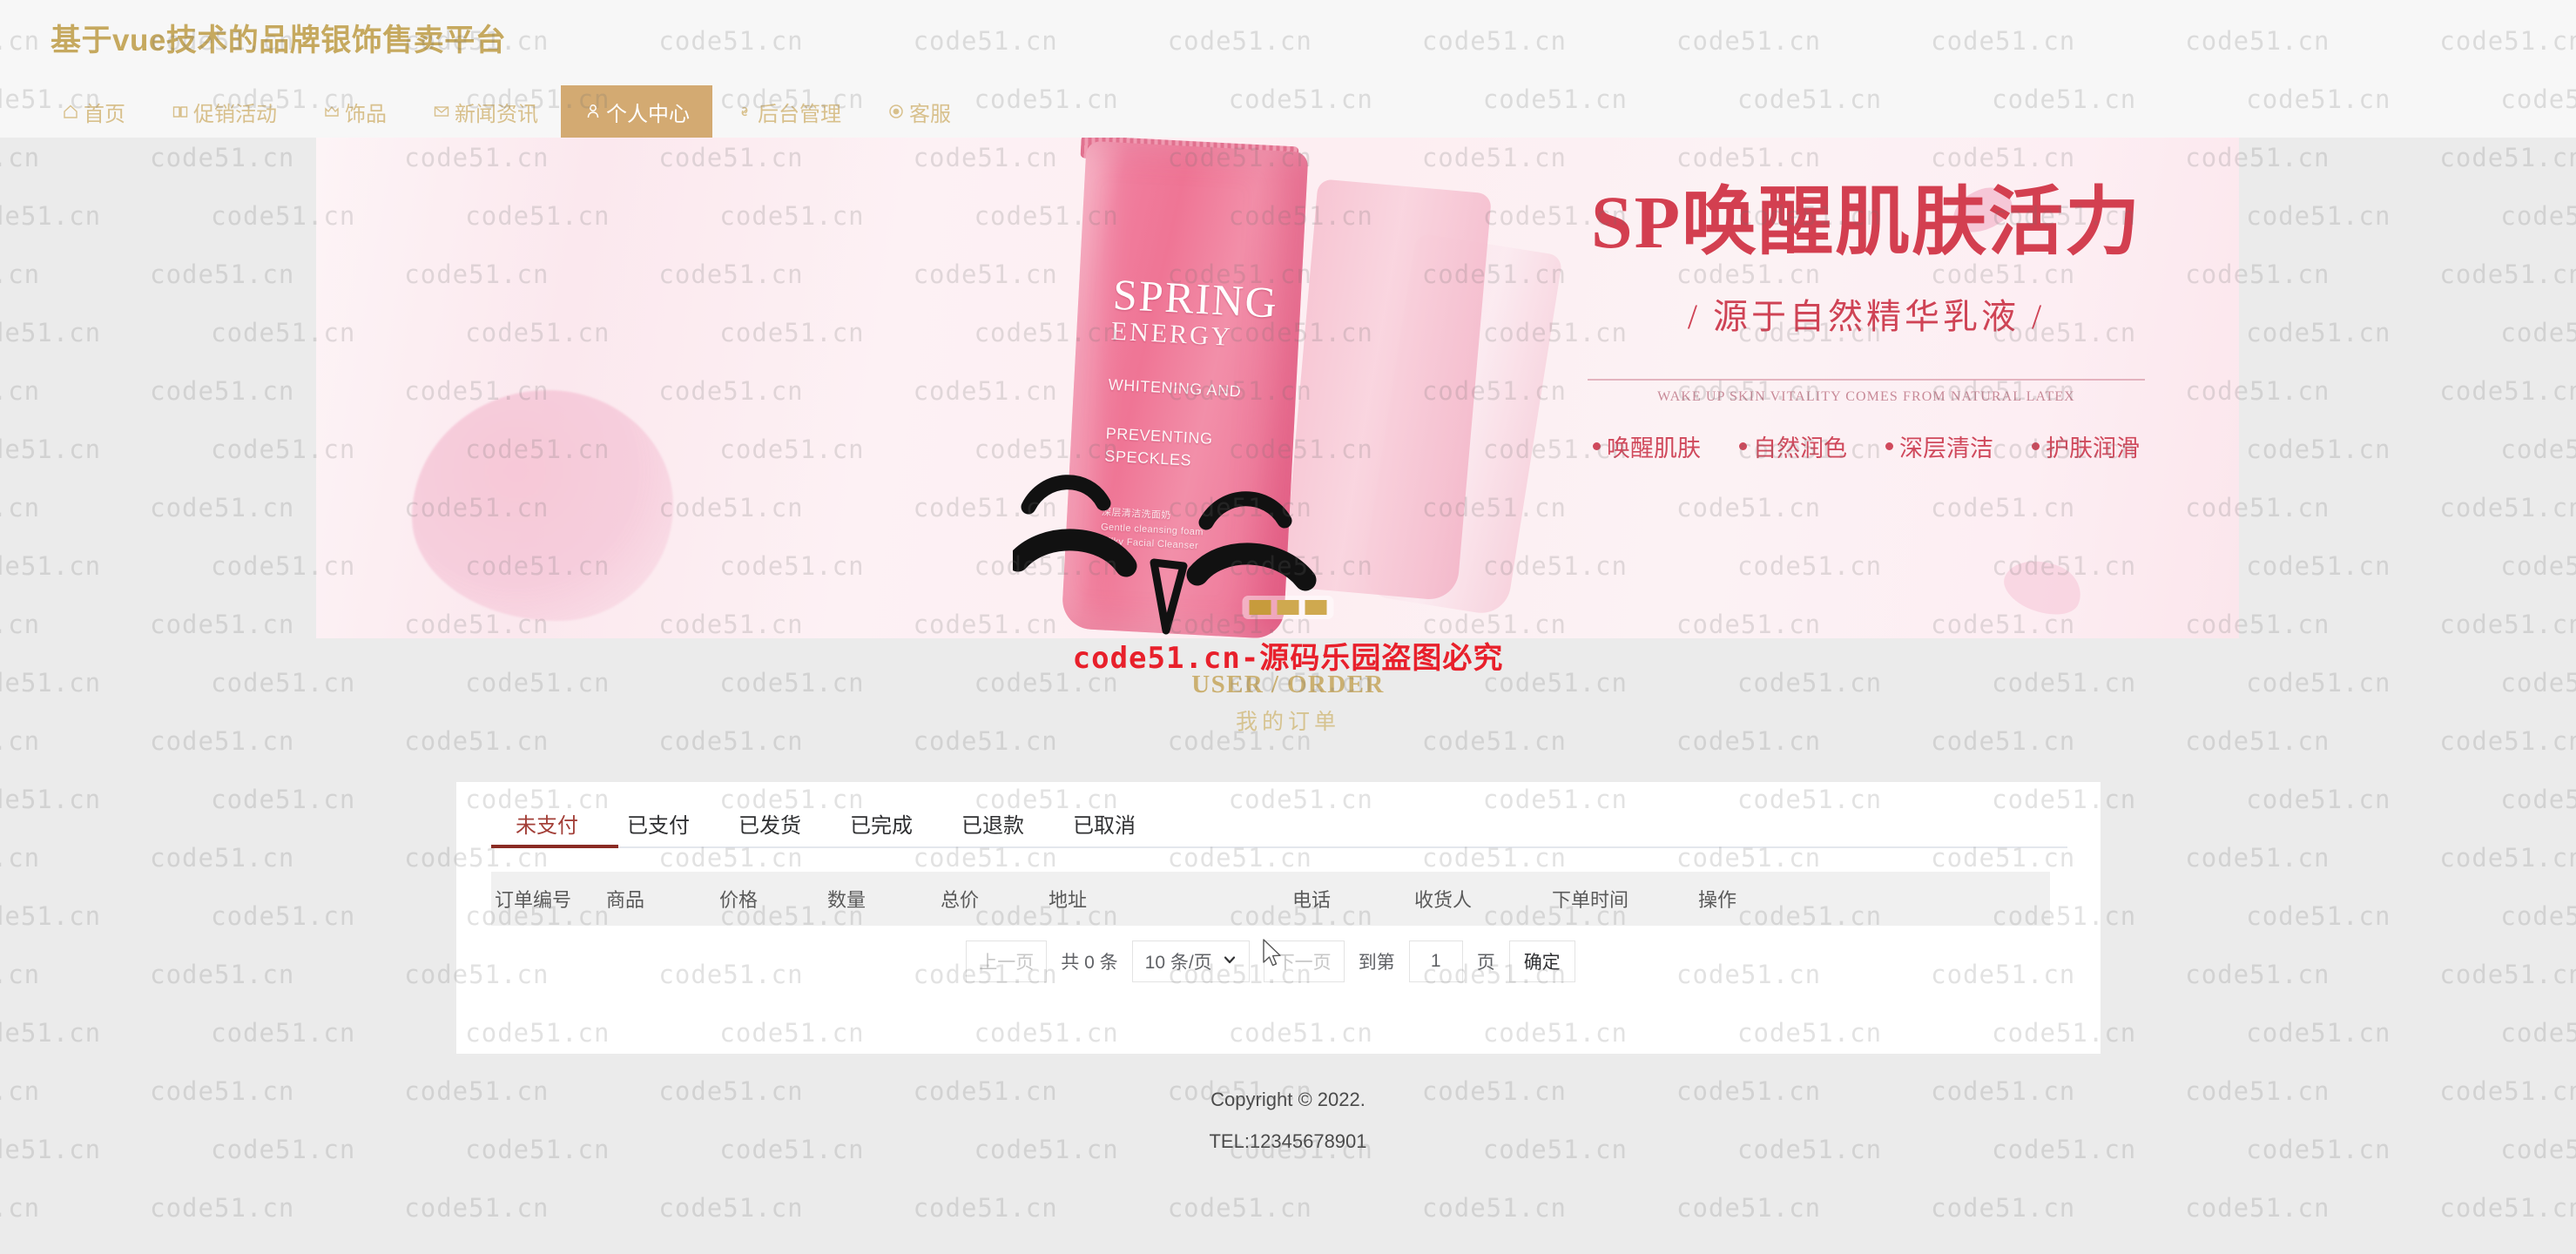 This screenshot has height=1254, width=2576. What do you see at coordinates (1443, 900) in the screenshot?
I see `column-receiver: 收货人` at bounding box center [1443, 900].